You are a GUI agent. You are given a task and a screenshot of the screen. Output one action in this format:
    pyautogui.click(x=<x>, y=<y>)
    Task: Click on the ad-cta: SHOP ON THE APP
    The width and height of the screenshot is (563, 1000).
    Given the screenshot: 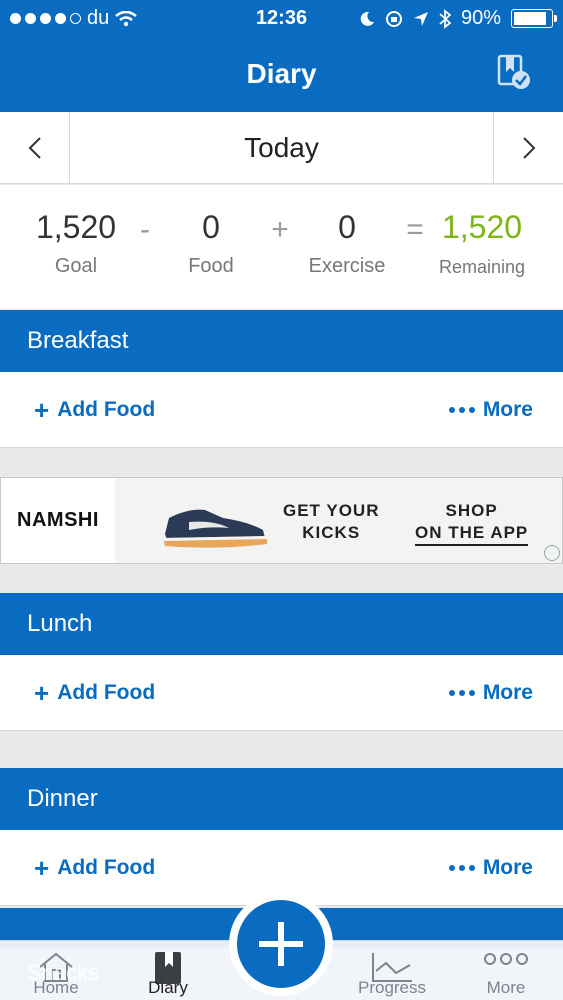 What is the action you would take?
    pyautogui.click(x=472, y=523)
    